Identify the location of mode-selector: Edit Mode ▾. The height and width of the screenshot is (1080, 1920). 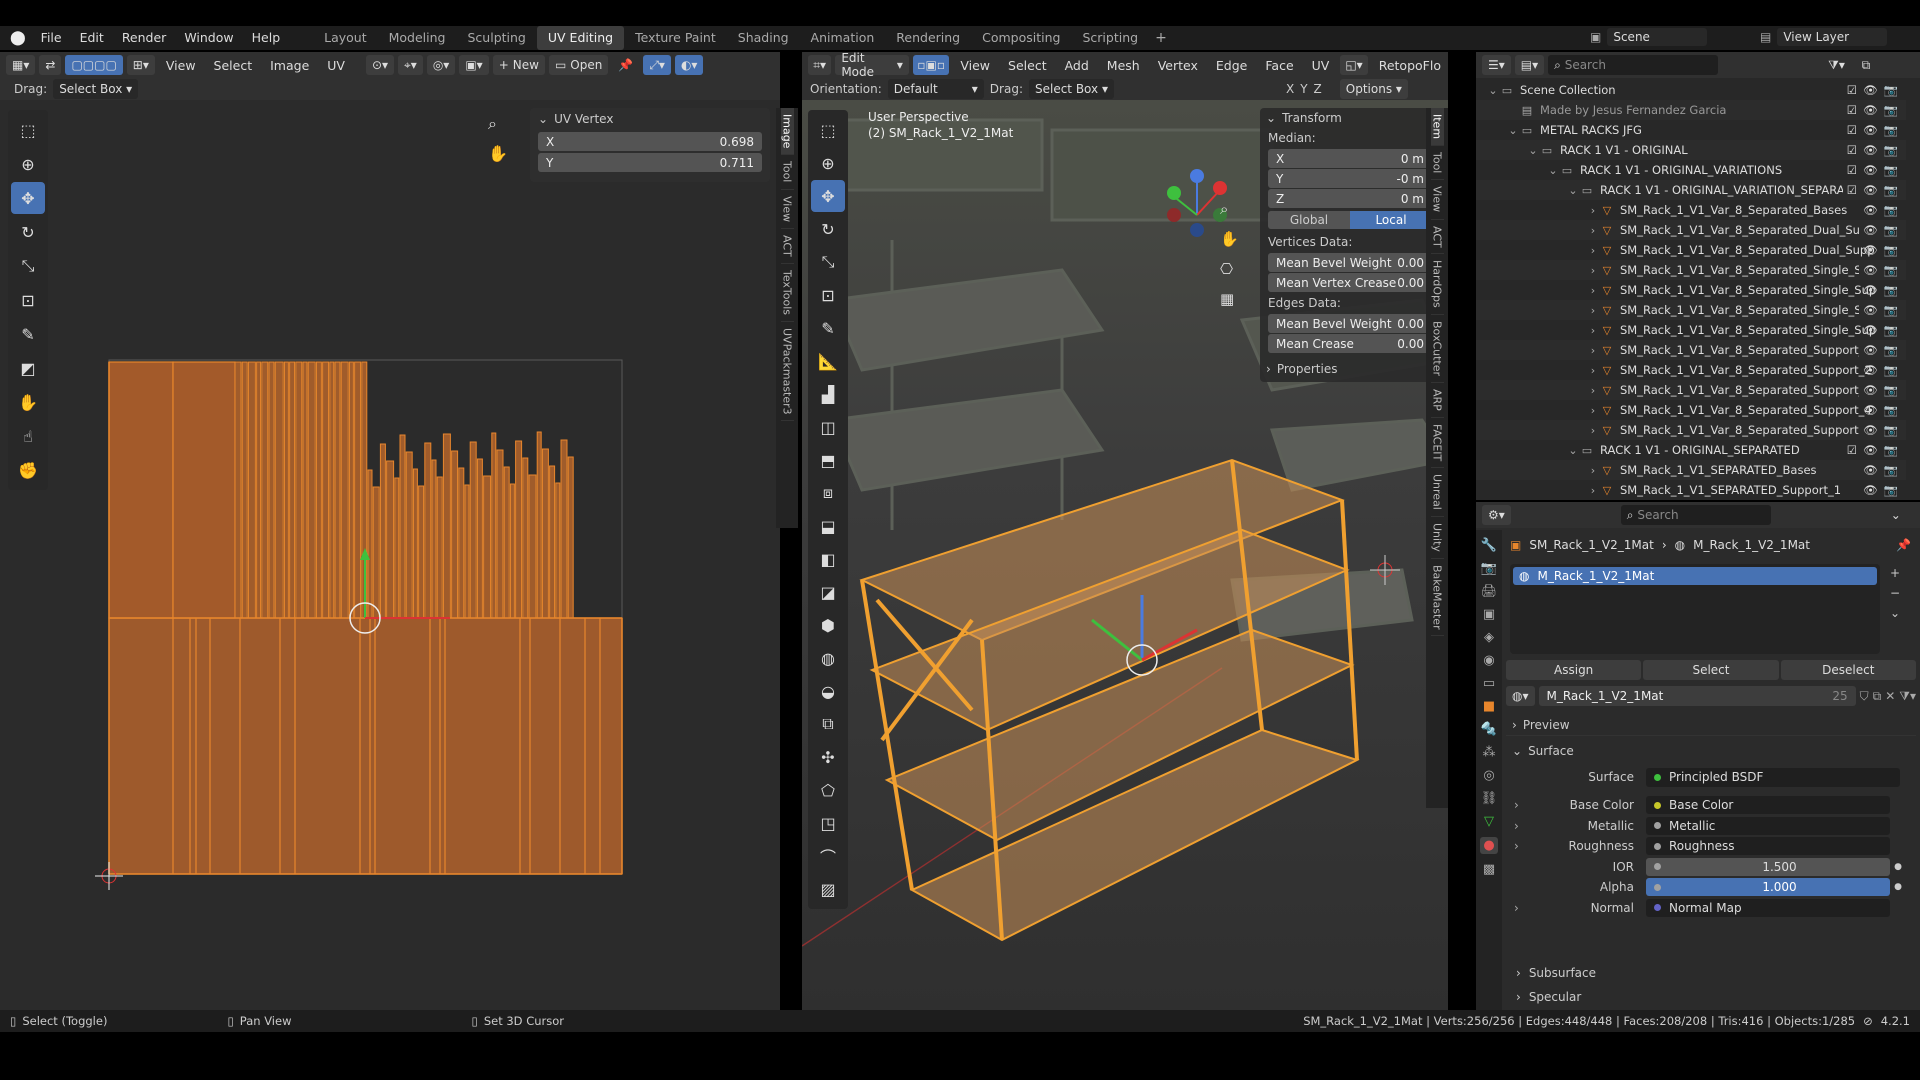
(872, 65).